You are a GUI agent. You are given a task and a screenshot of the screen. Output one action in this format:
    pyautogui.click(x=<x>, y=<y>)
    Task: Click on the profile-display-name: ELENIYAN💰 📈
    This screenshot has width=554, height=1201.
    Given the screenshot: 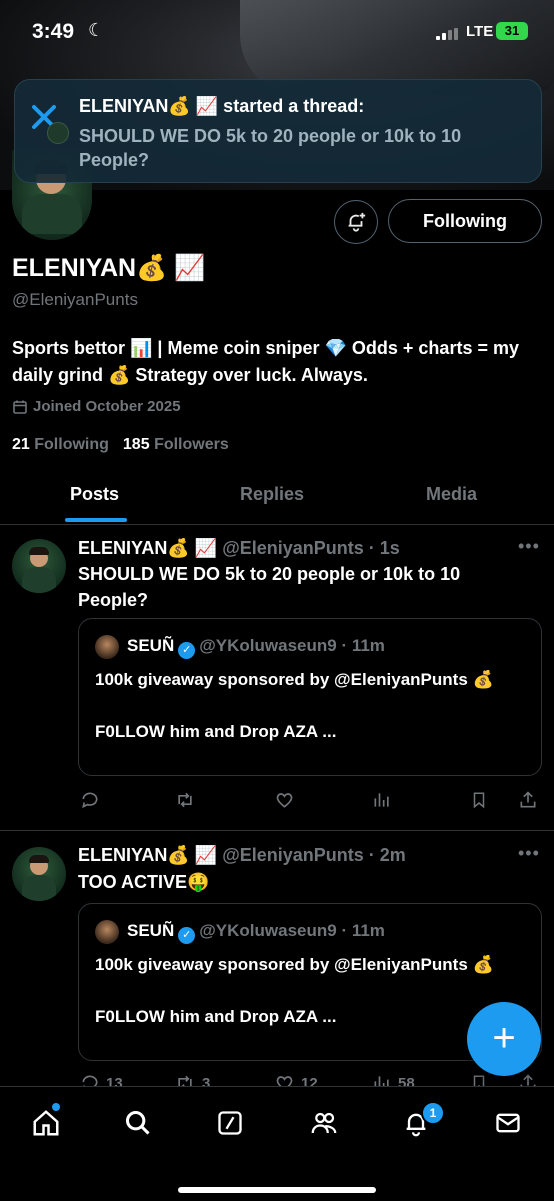 What is the action you would take?
    pyautogui.click(x=109, y=268)
    